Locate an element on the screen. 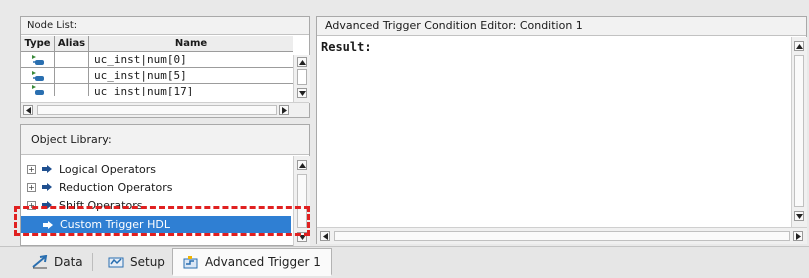 This screenshot has height=278, width=809. node-name-cell: uc_inst|num[5] is located at coordinates (140, 75).